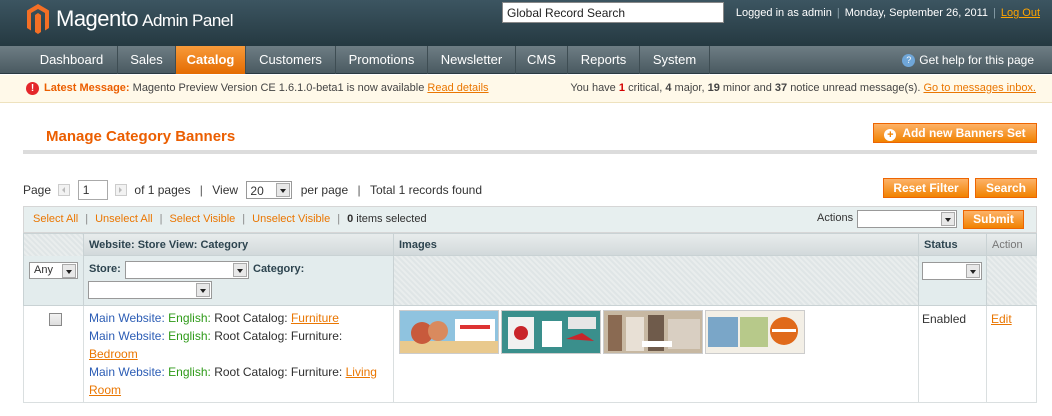 The image size is (1052, 416). I want to click on nav-newsletter: Newsletter, so click(472, 60).